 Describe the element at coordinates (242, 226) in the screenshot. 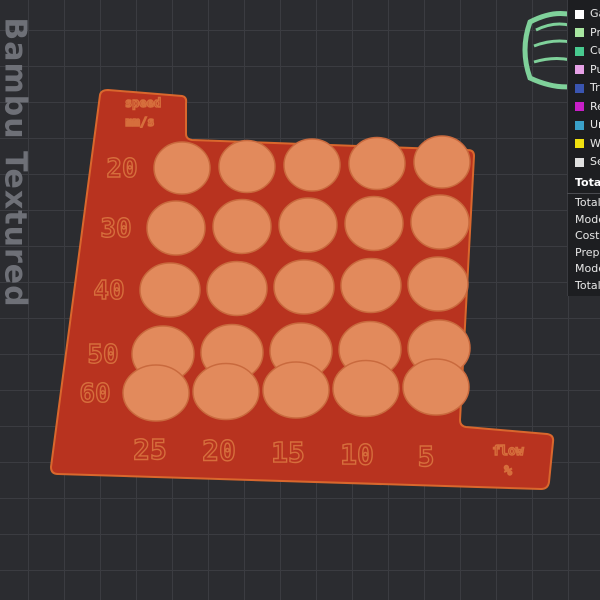

I see `test-disc-r2-c2` at that location.